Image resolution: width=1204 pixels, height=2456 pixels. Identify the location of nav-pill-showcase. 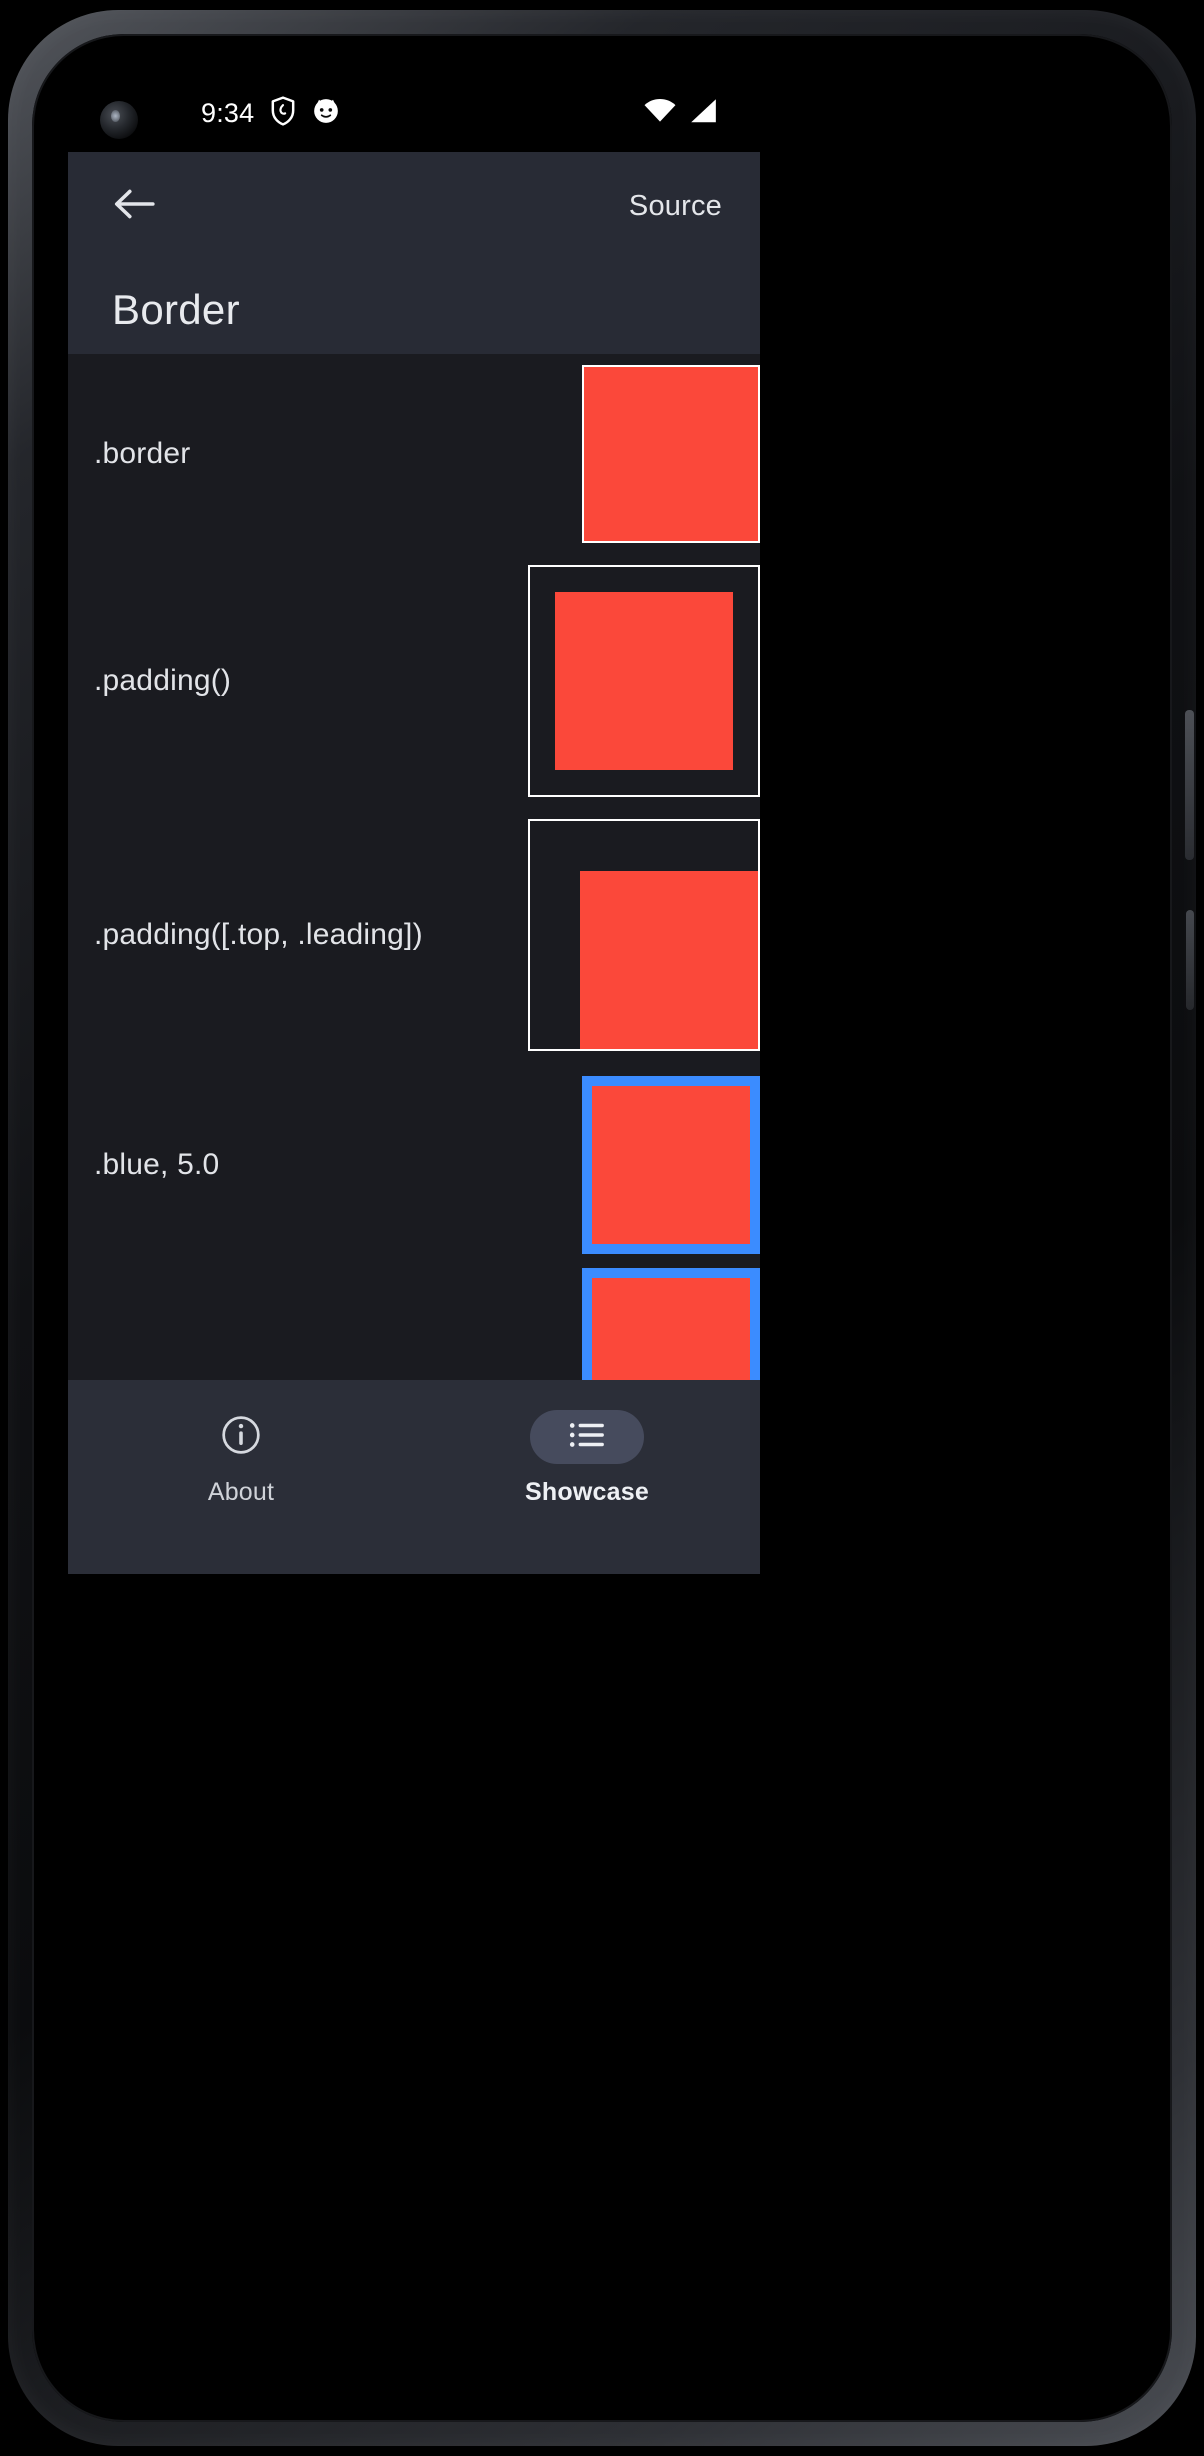
(587, 1437).